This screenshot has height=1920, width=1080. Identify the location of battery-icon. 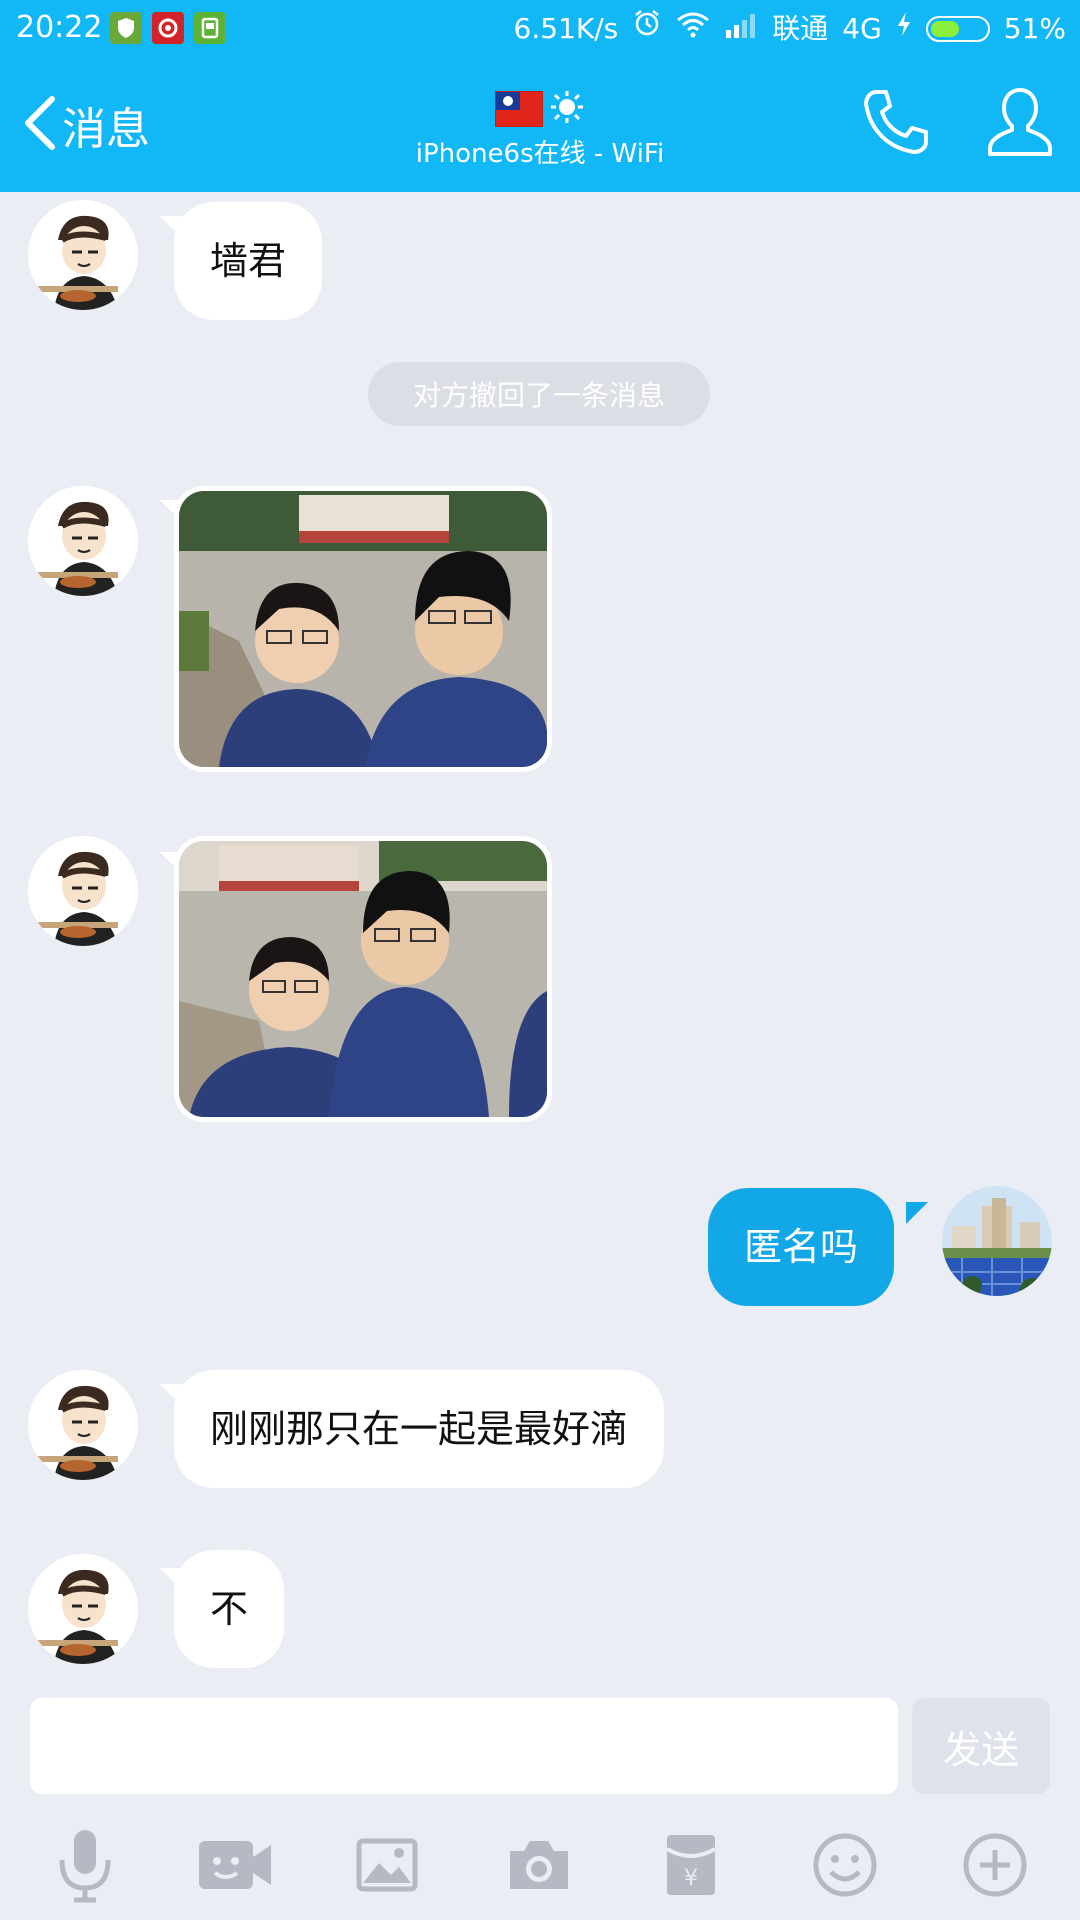
(957, 28).